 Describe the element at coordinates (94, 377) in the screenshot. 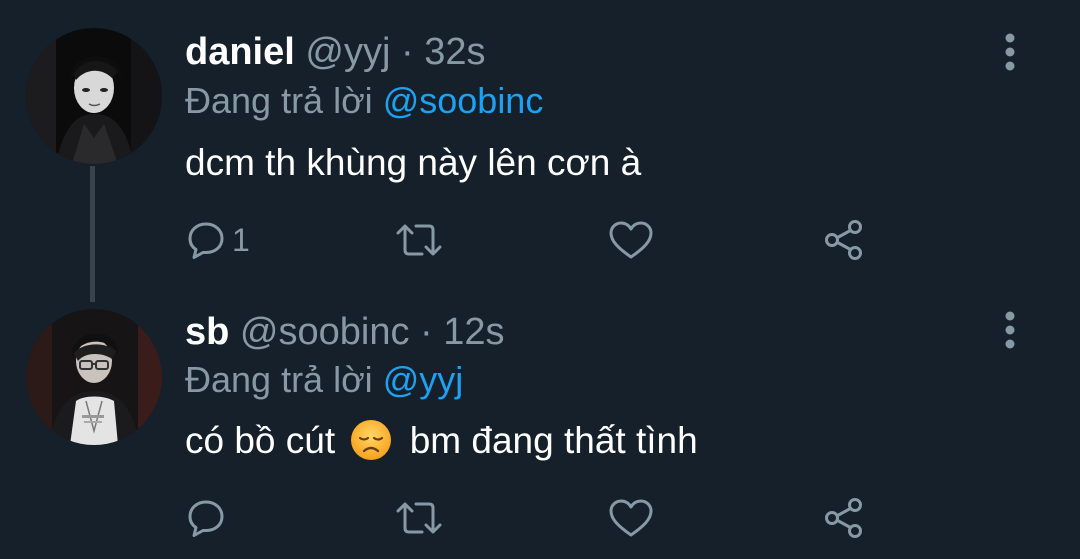

I see `avatar-sb` at that location.